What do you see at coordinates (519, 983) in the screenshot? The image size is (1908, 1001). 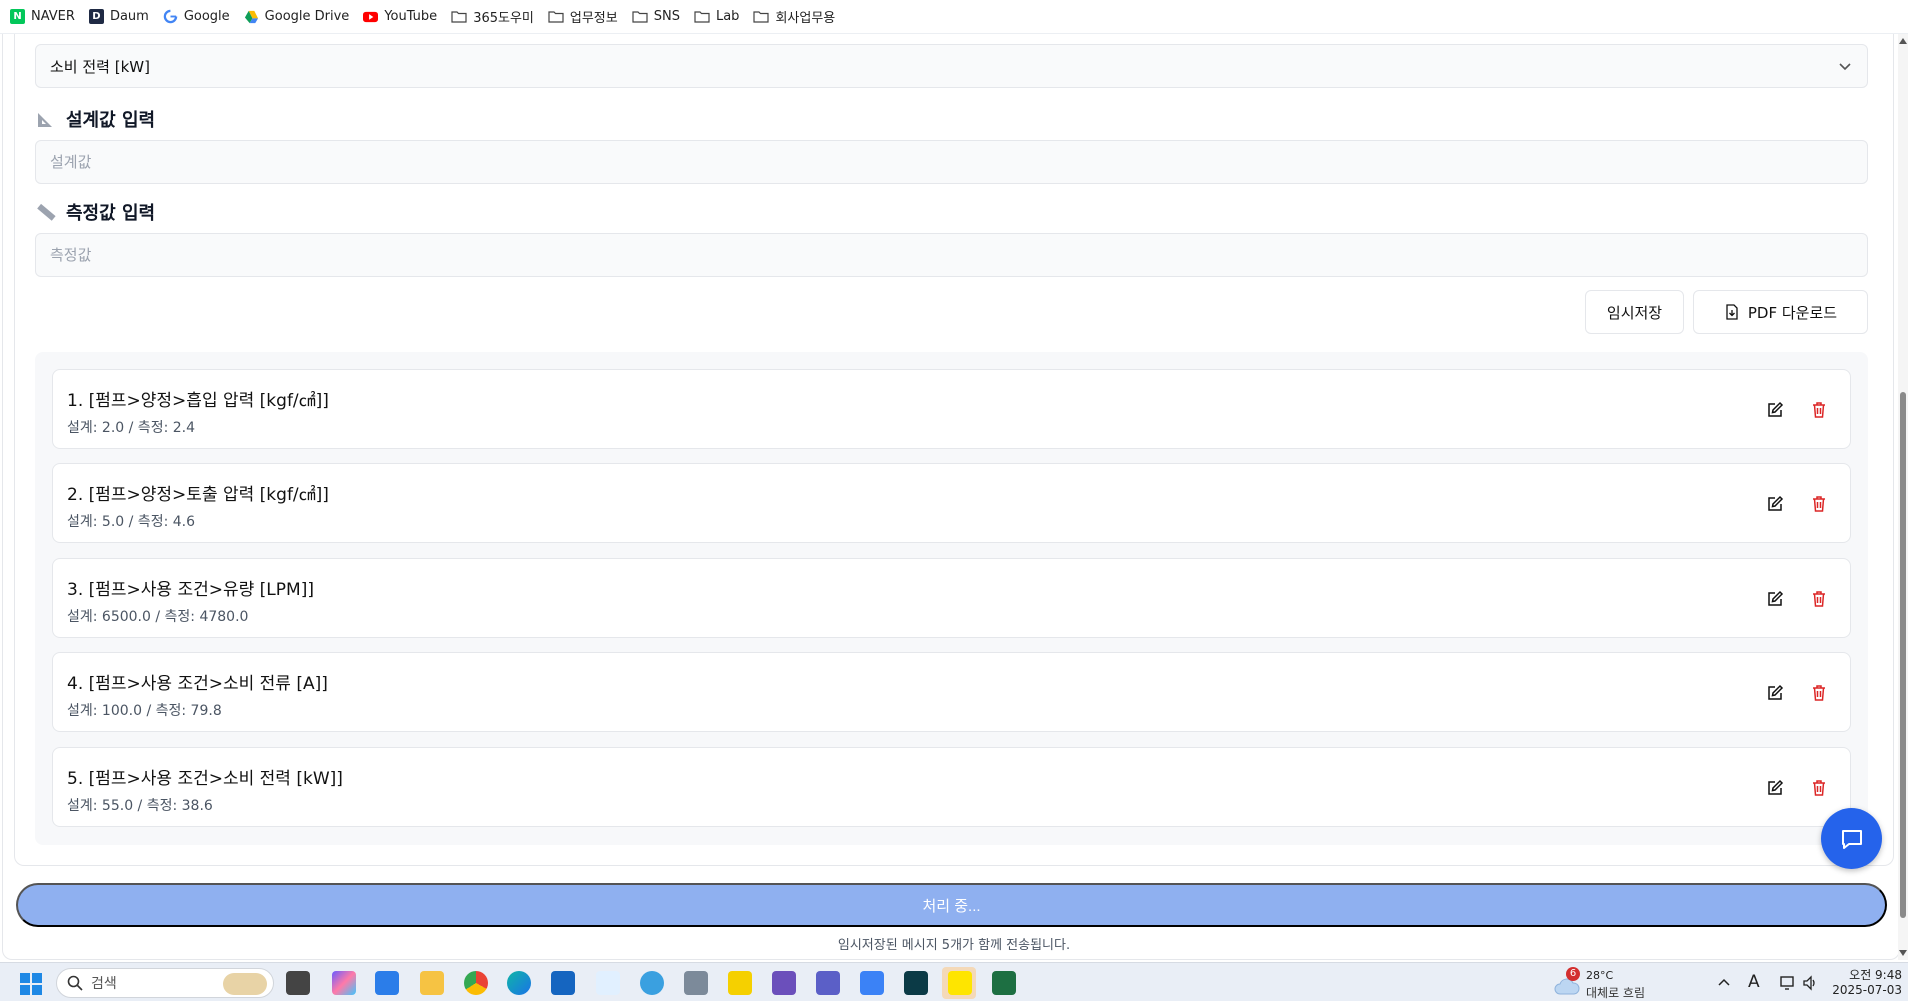 I see `edge-icon` at bounding box center [519, 983].